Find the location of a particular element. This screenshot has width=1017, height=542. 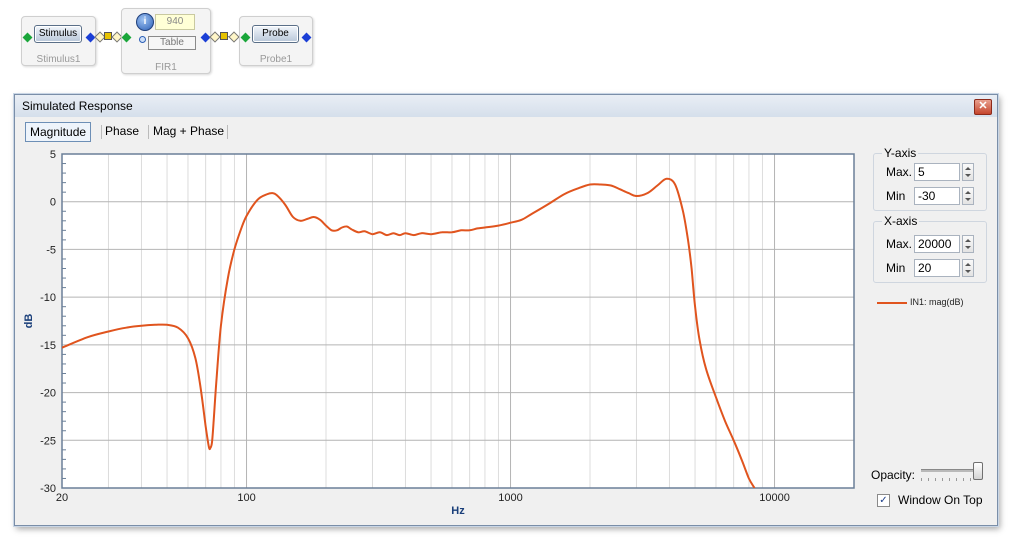

probe-output-pin-icon is located at coordinates (306, 37).